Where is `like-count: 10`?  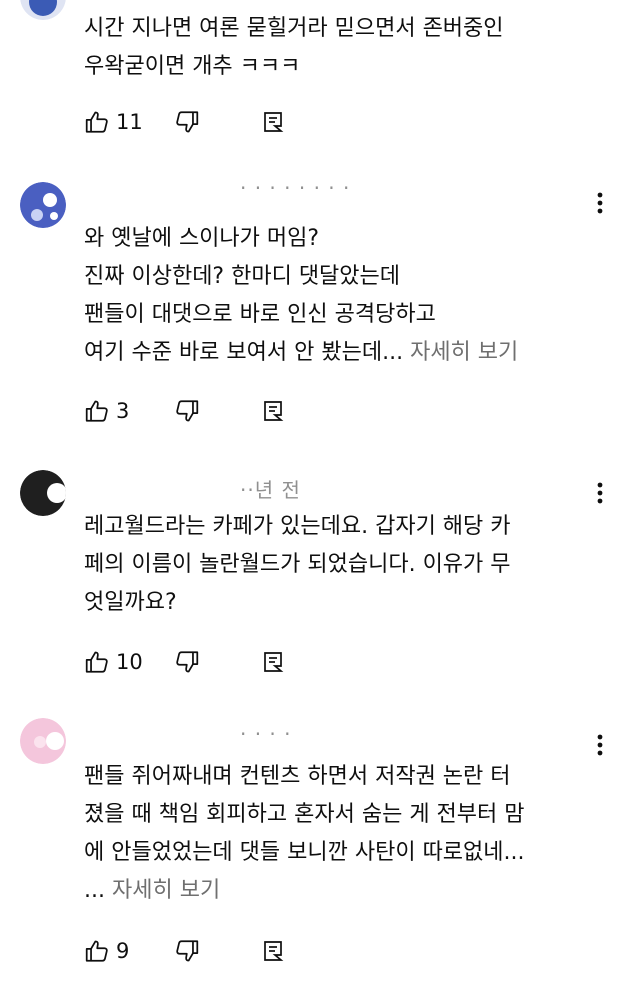
like-count: 10 is located at coordinates (129, 662).